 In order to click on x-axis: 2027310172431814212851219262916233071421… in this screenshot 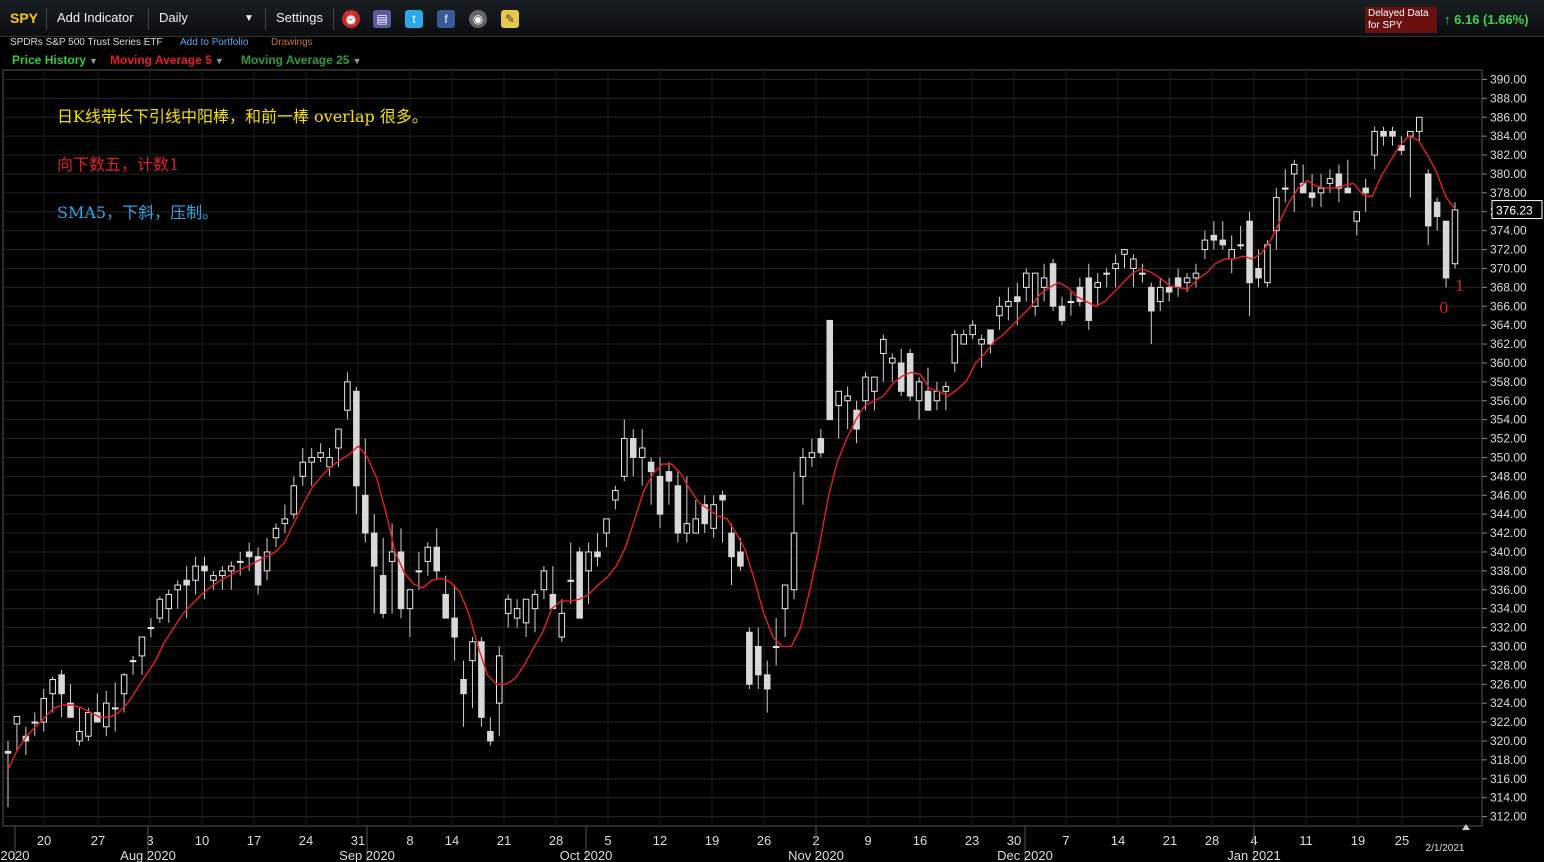, I will do `click(735, 843)`.